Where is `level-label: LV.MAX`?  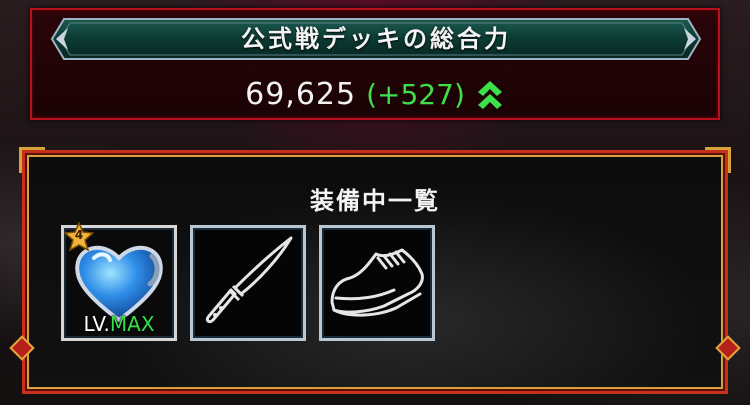 level-label: LV.MAX is located at coordinates (119, 324).